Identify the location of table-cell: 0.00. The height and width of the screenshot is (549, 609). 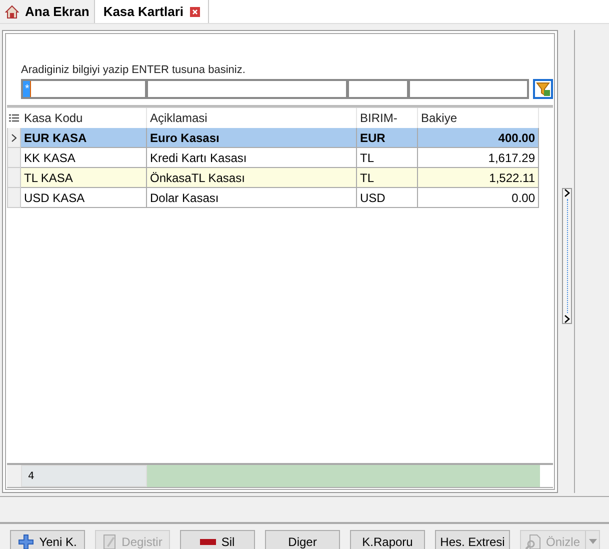
(478, 198).